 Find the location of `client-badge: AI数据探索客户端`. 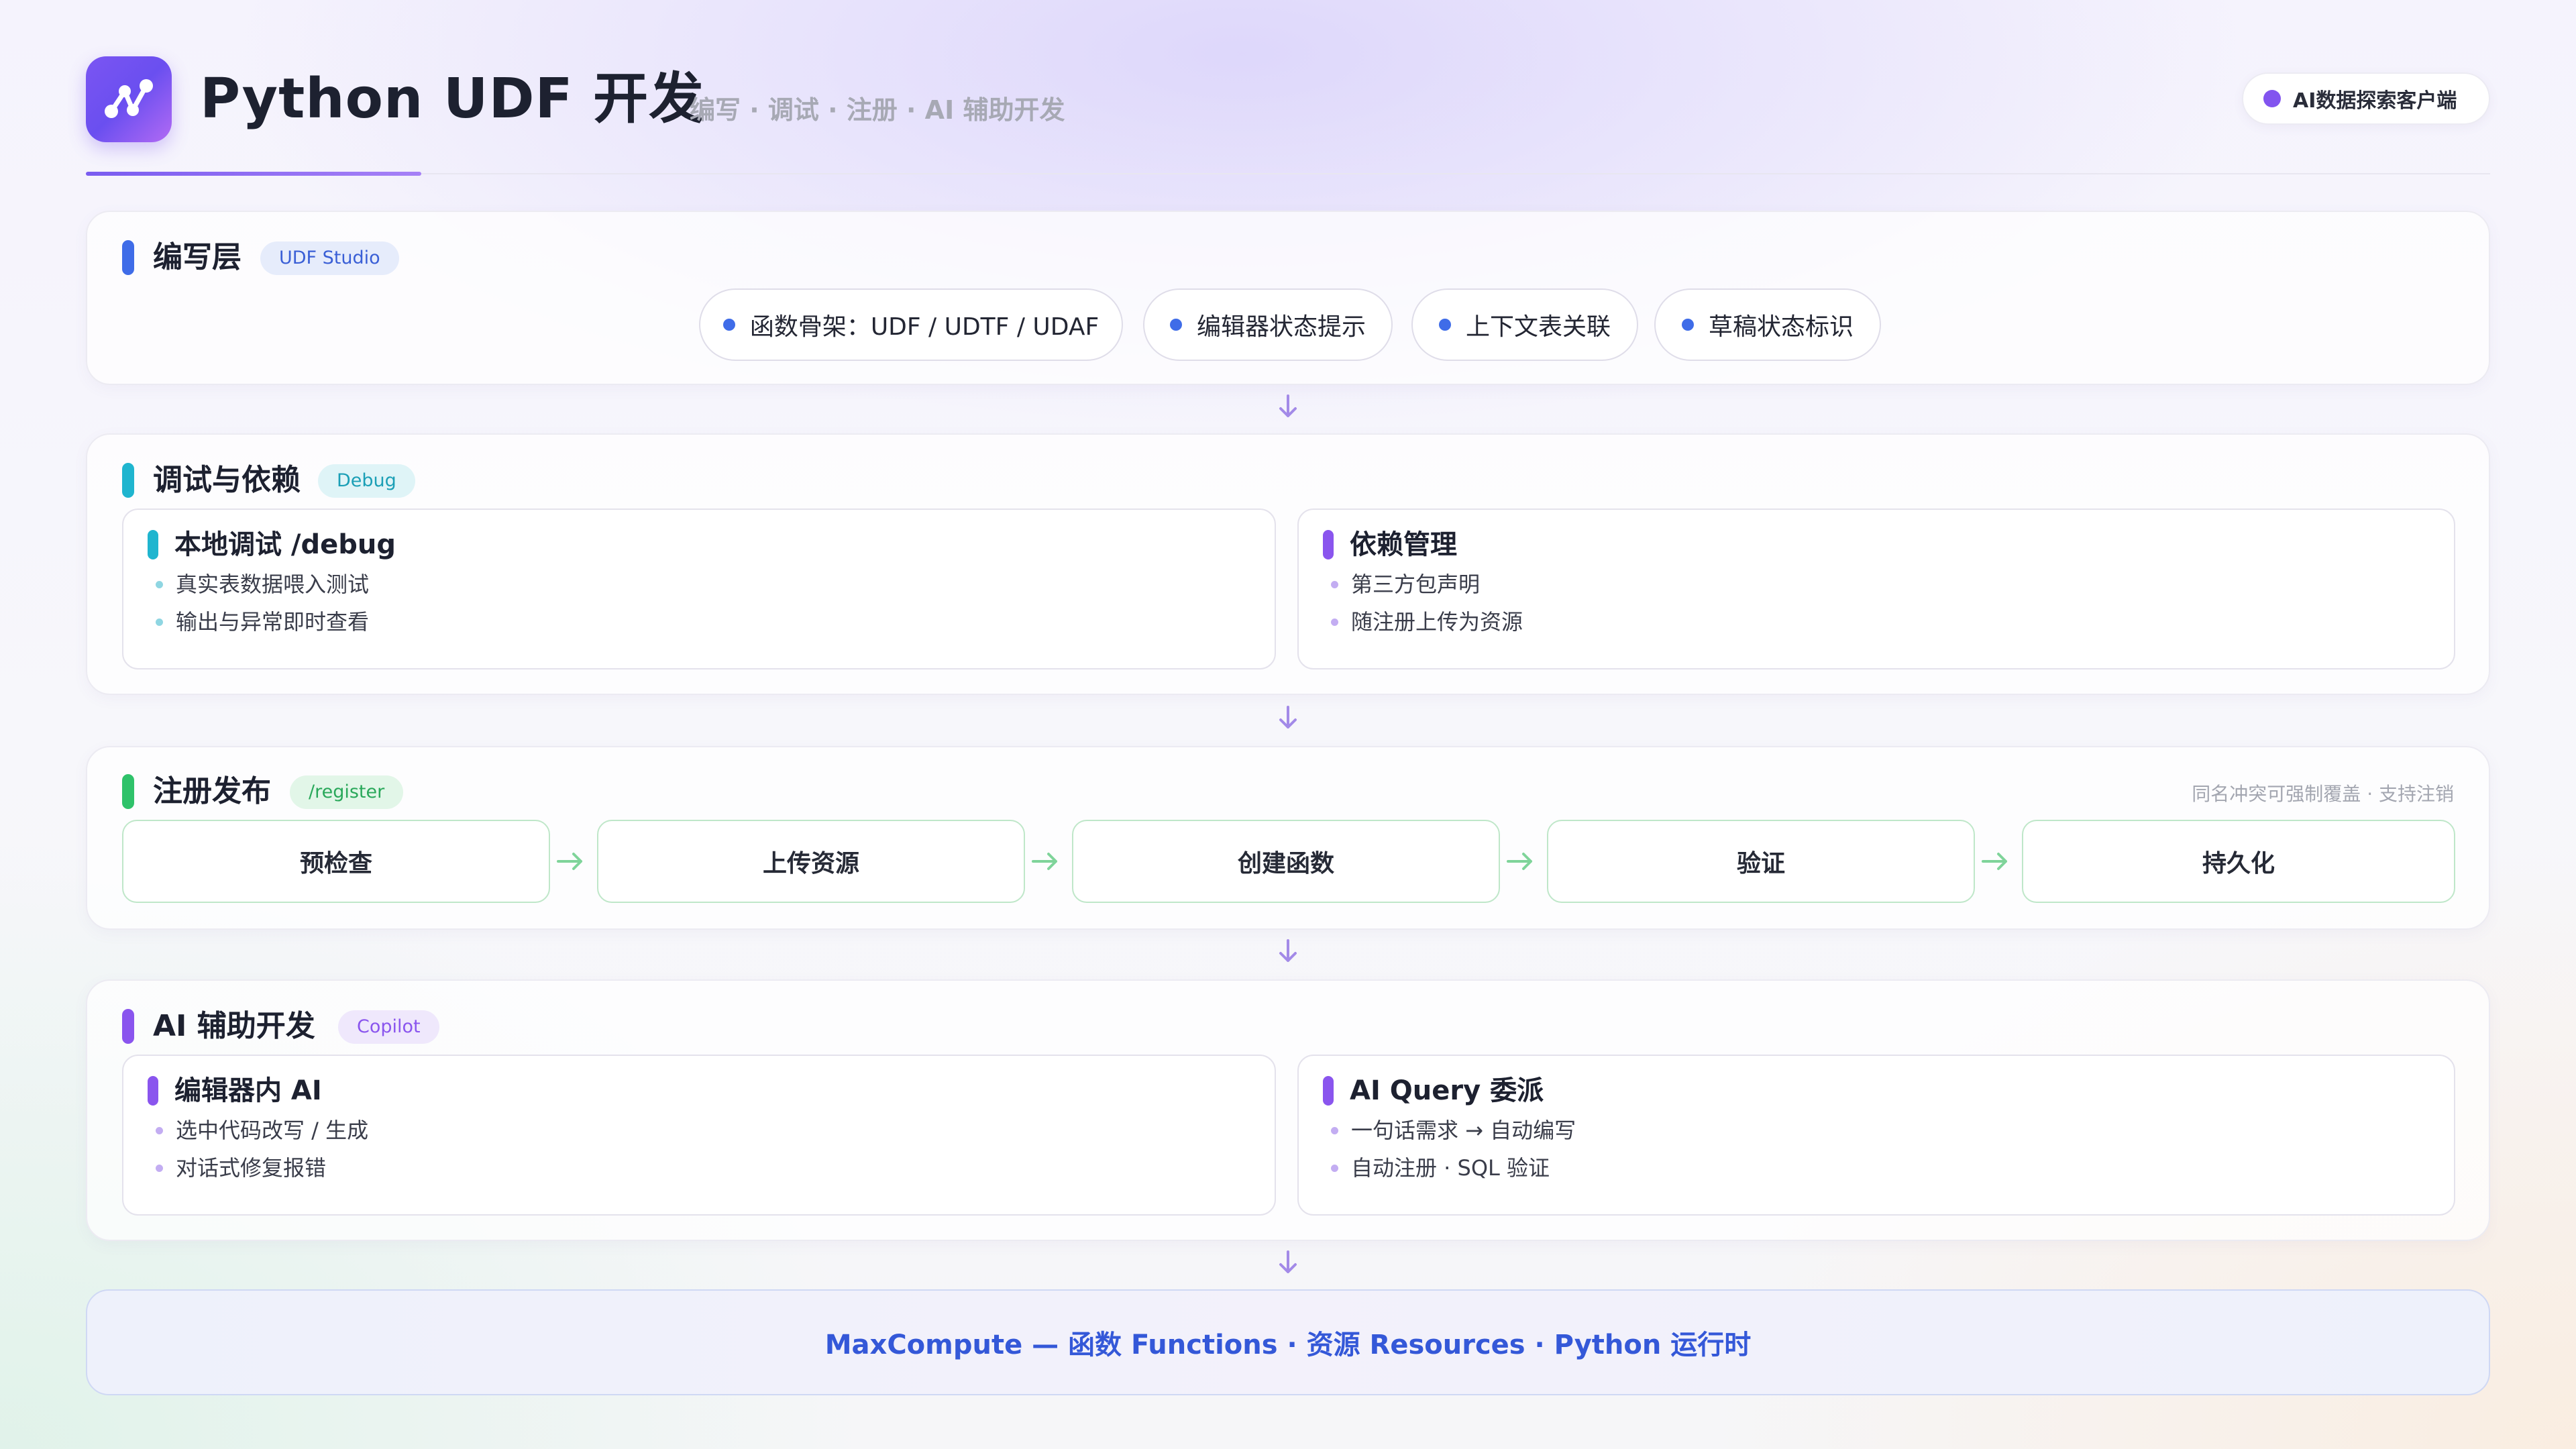

client-badge: AI数据探索客户端 is located at coordinates (2366, 98).